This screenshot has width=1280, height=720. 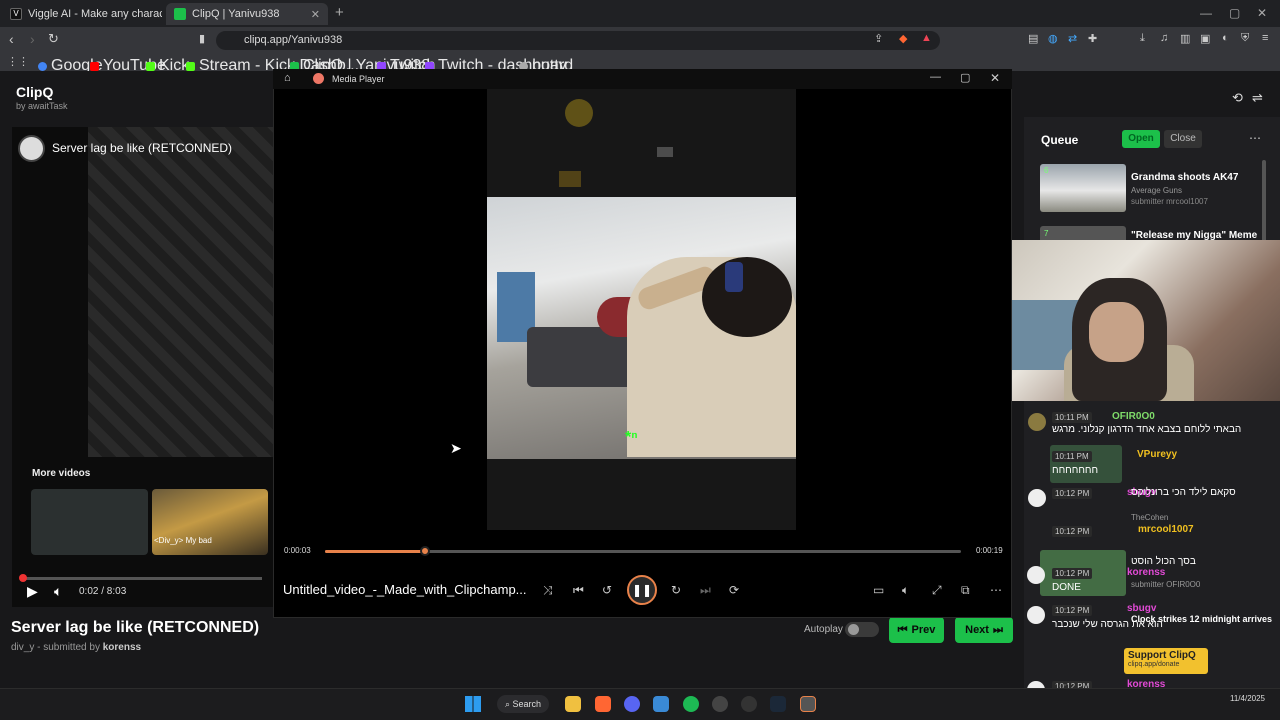 What do you see at coordinates (1257, 98) in the screenshot?
I see `settings-sliders-icon: ⇌` at bounding box center [1257, 98].